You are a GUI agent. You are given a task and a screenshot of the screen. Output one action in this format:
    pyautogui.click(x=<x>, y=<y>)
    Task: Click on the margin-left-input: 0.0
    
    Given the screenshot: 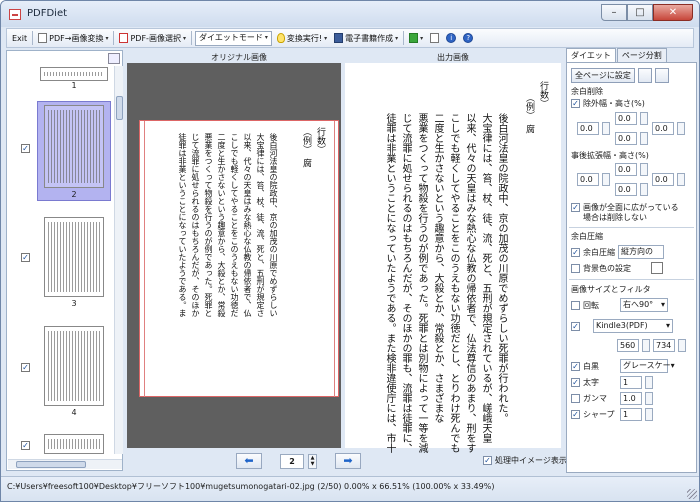 What is the action you would take?
    pyautogui.click(x=588, y=128)
    